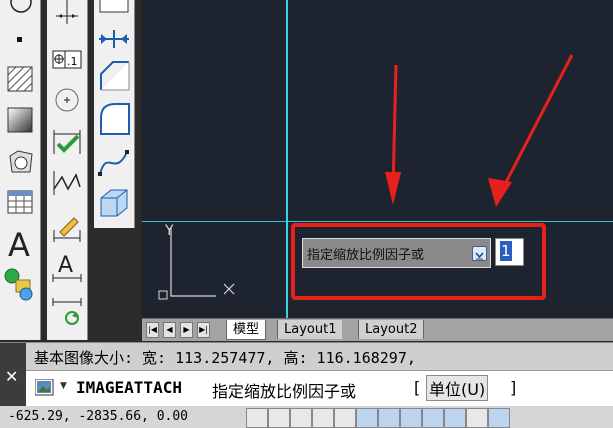  I want to click on infer-constraints-icon, so click(257, 418).